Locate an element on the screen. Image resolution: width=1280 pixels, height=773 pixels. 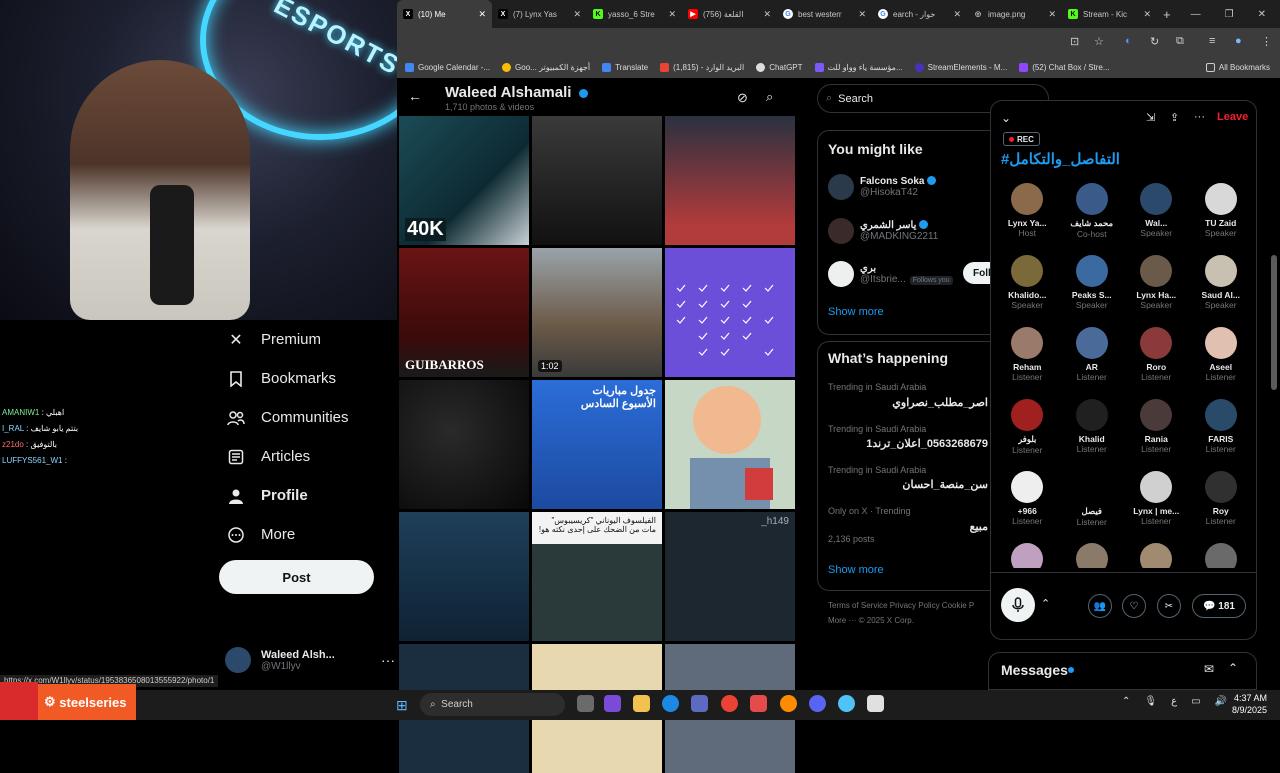
participant: FARIS Listener is located at coordinates (1221, 431).